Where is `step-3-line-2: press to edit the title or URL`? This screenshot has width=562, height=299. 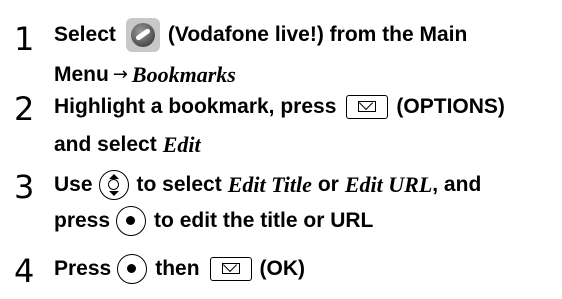 step-3-line-2: press to edit the title or URL is located at coordinates (213, 221).